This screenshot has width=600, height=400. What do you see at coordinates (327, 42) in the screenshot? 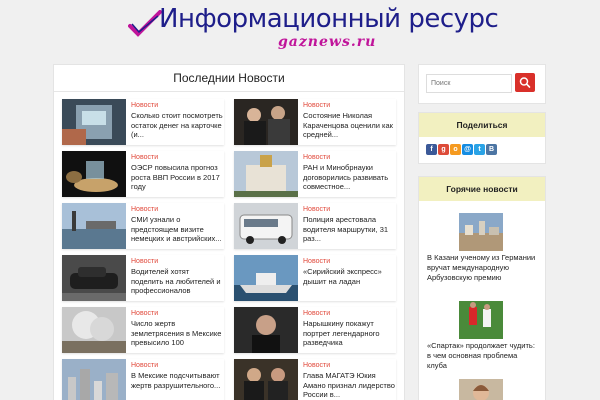
I see `site-subtitle: gaznews.ru` at bounding box center [327, 42].